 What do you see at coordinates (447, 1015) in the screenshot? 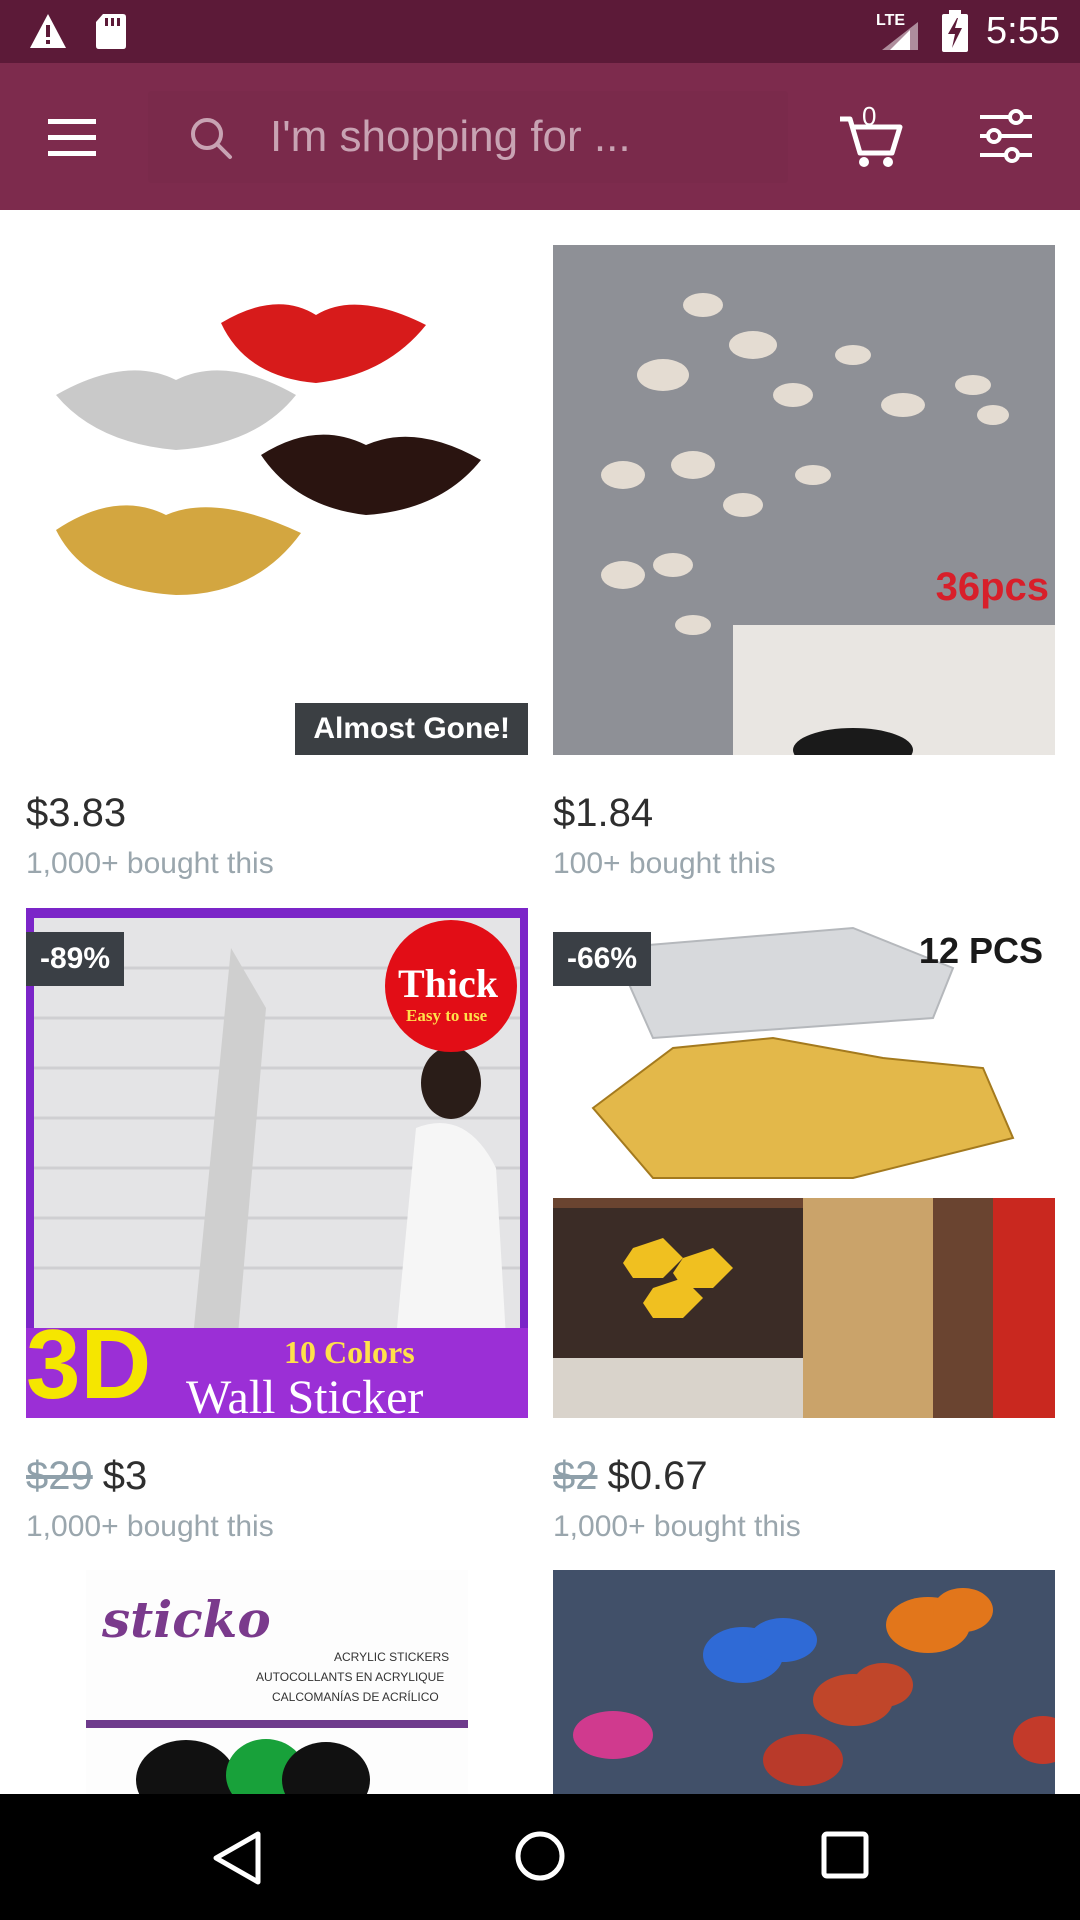
I see `easy-label: Easy to use` at bounding box center [447, 1015].